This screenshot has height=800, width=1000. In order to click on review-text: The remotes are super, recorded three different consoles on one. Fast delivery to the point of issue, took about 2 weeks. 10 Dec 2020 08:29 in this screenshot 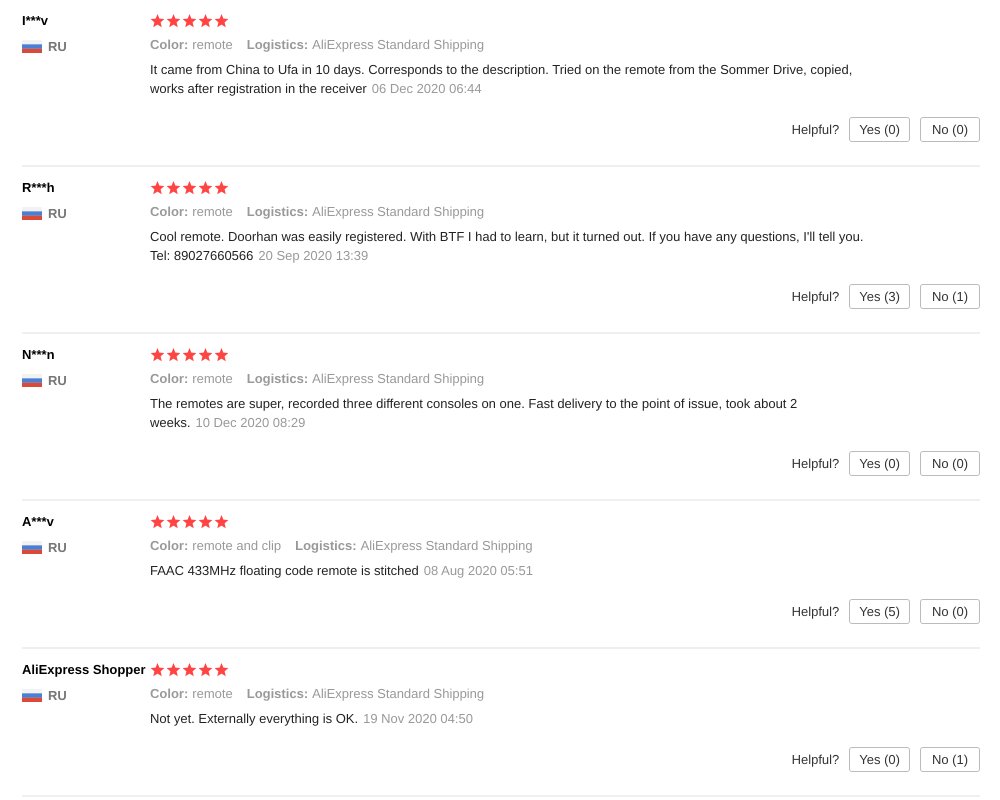, I will do `click(474, 413)`.